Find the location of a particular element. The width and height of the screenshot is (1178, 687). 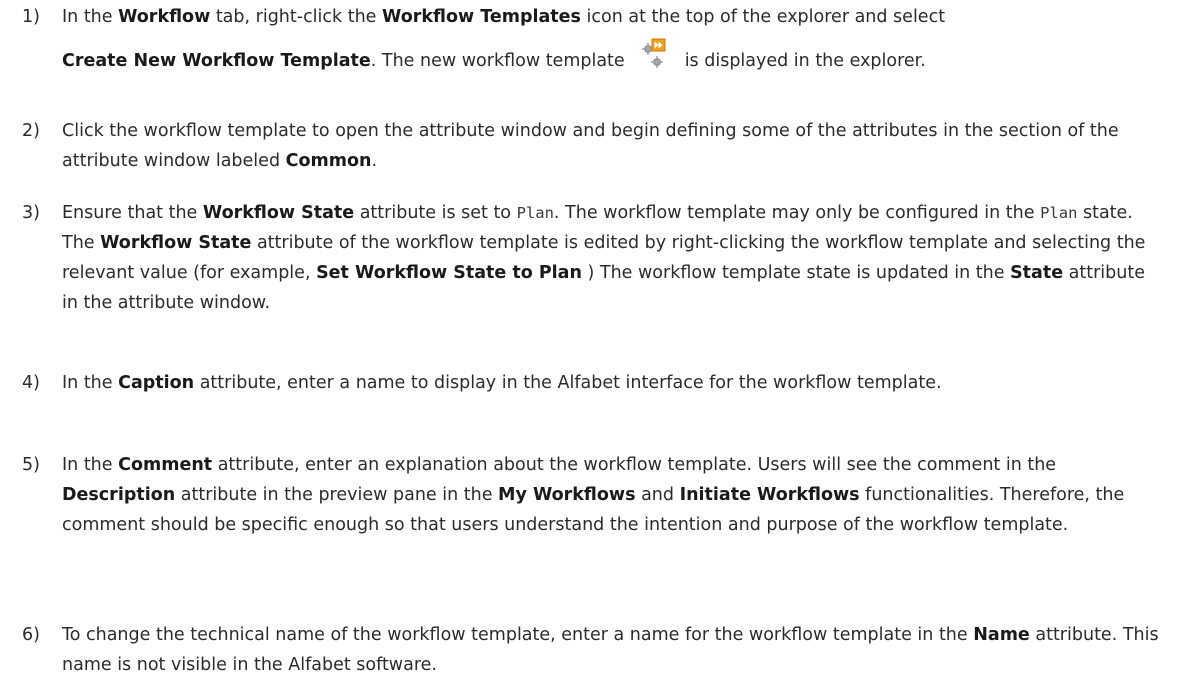

text-run: . is located at coordinates (374, 161).